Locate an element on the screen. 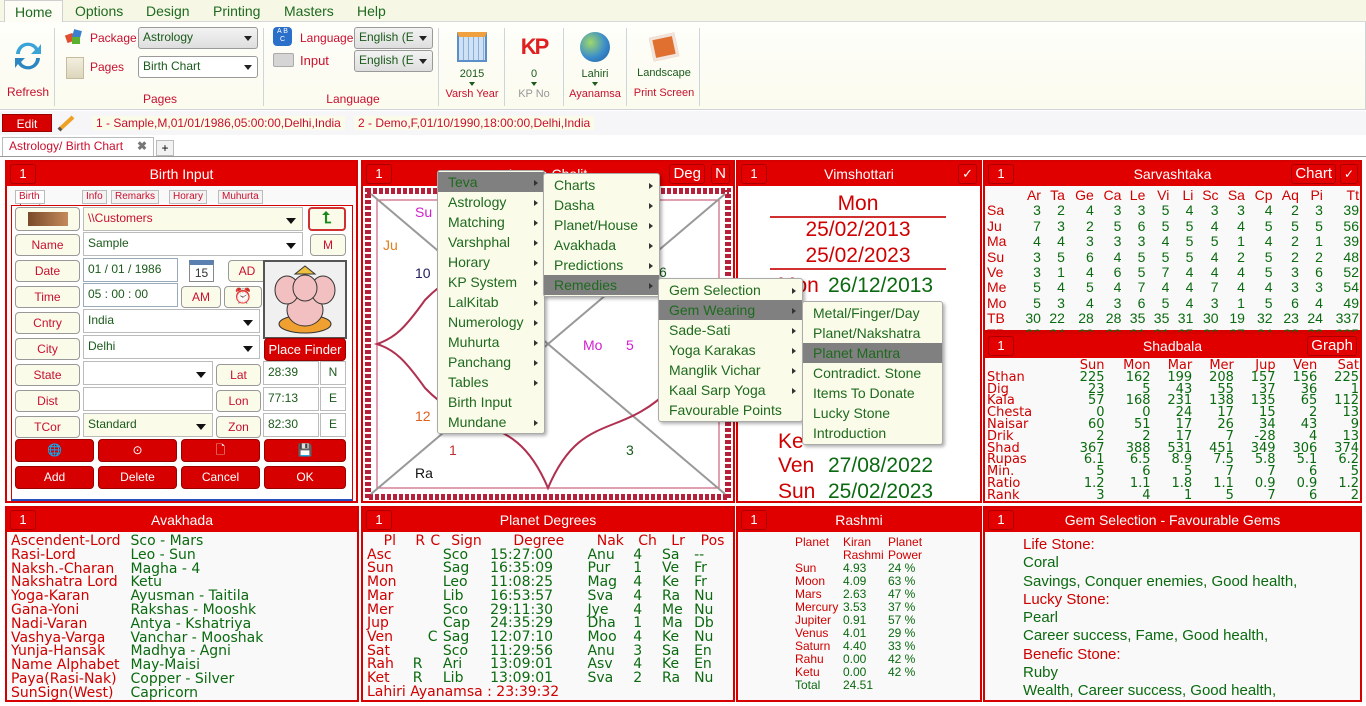 This screenshot has height=706, width=1366. menu-item-items-to-donate: Items To Donate is located at coordinates (872, 393).